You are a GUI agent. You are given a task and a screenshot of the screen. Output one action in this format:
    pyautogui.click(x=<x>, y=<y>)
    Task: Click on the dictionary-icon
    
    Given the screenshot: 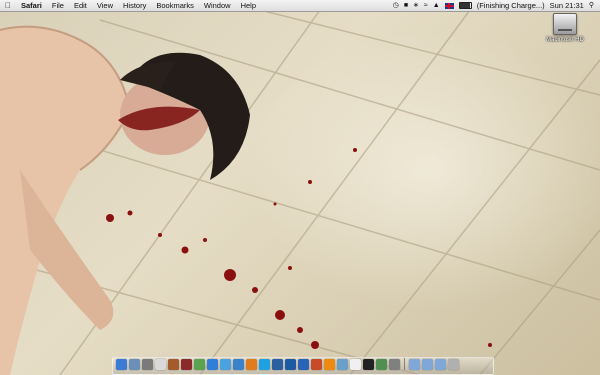 What is the action you would take?
    pyautogui.click(x=186, y=364)
    